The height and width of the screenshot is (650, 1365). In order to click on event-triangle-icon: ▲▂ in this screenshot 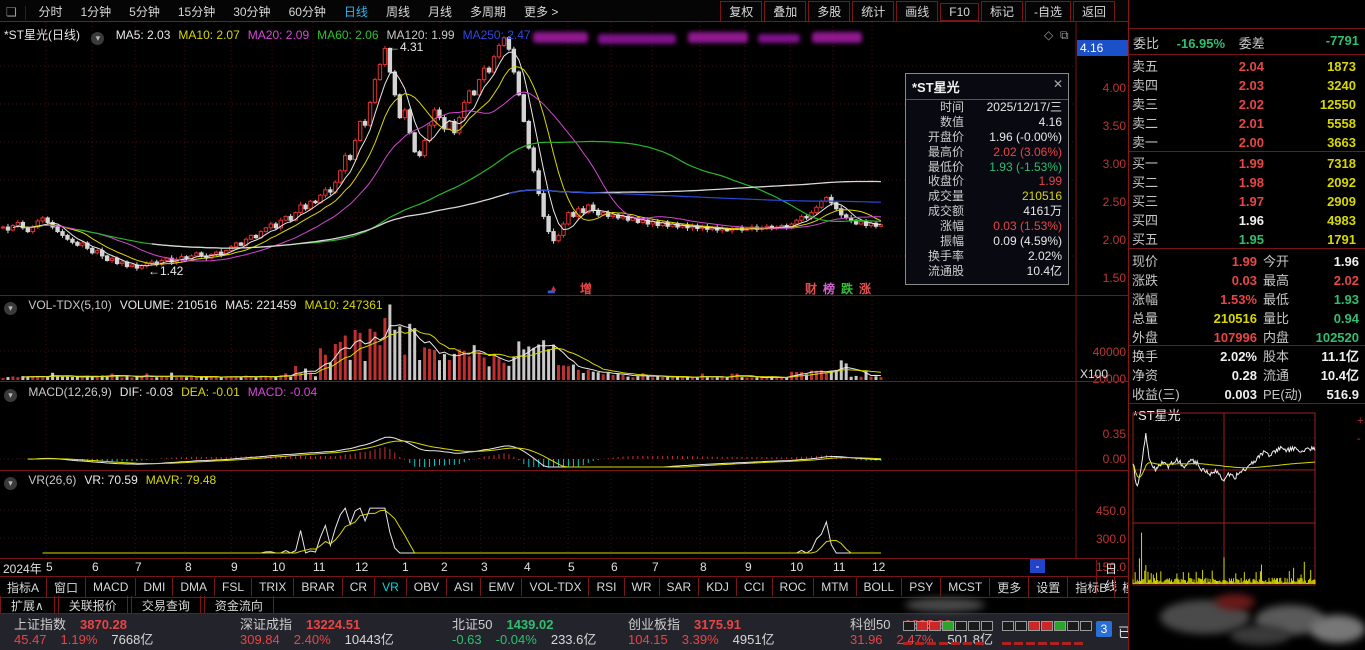, I will do `click(553, 287)`.